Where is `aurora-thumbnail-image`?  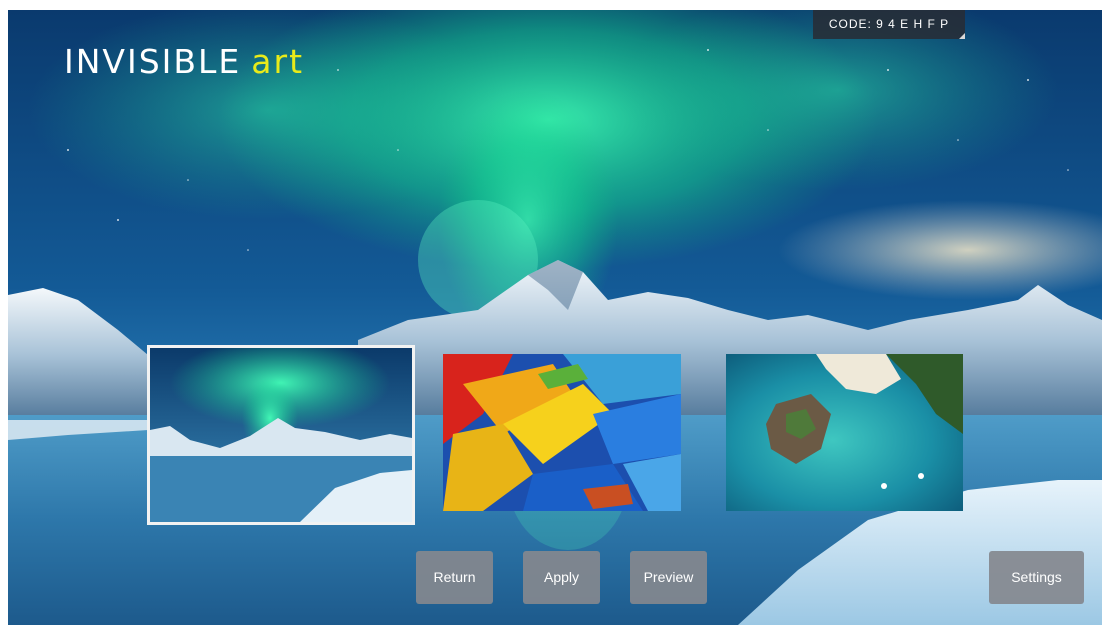
aurora-thumbnail-image is located at coordinates (281, 435).